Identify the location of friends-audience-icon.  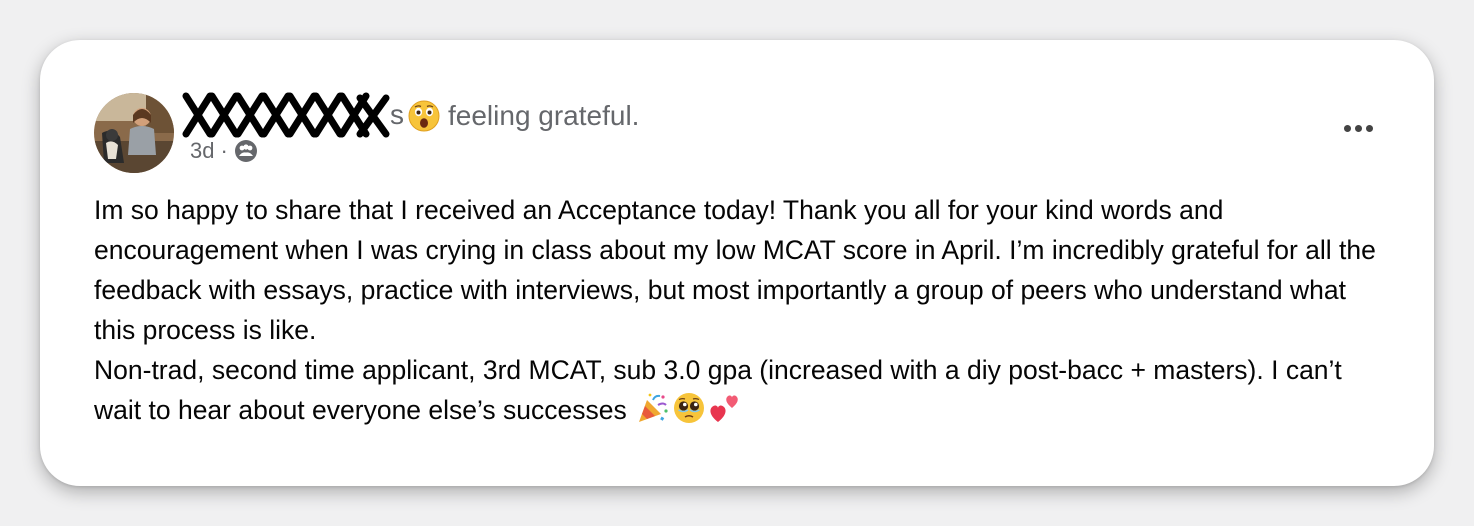
(246, 151).